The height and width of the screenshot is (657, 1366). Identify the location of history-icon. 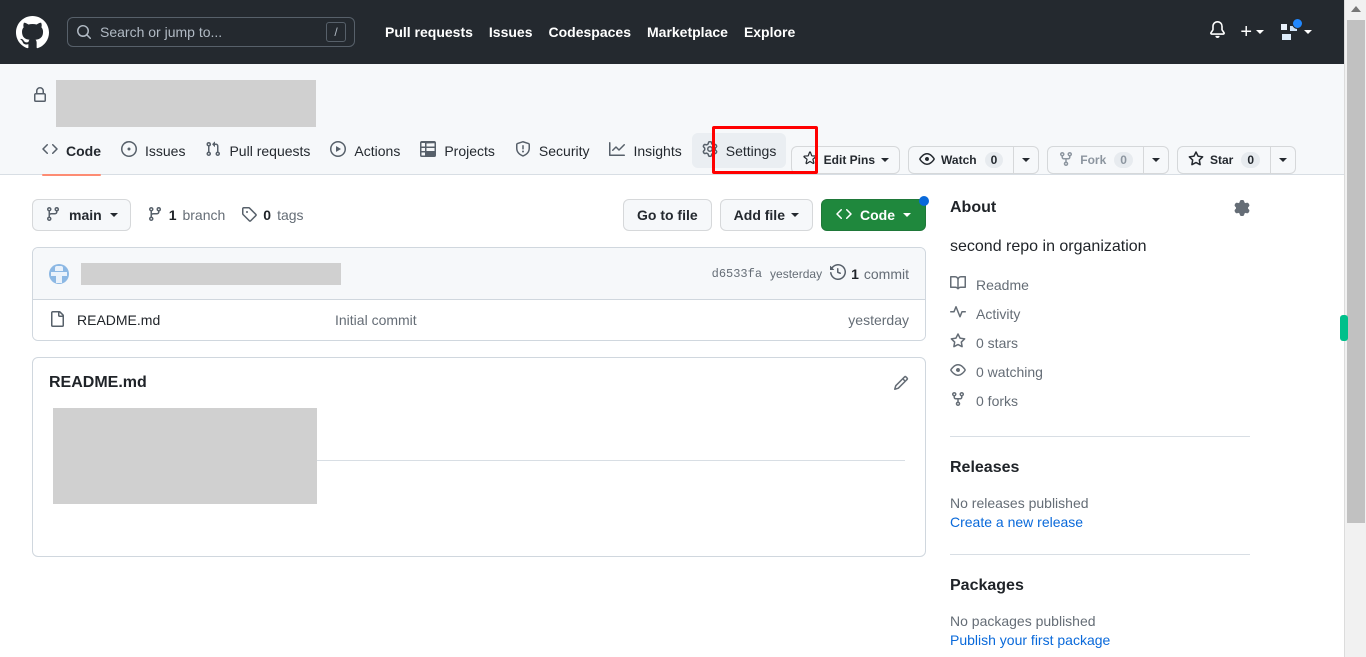
(838, 273).